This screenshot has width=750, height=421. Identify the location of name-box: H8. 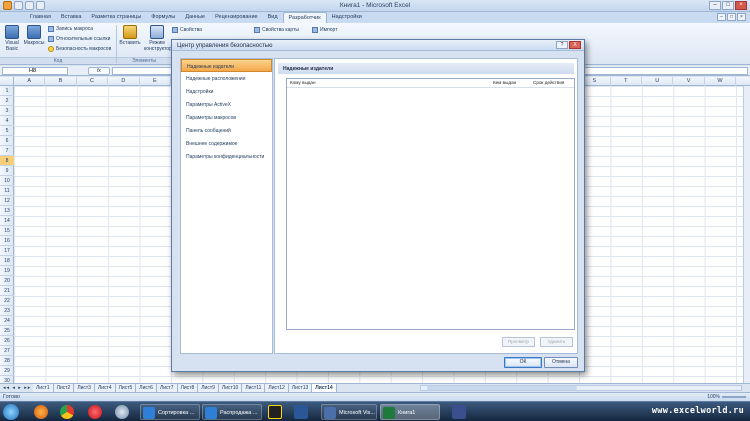
(35, 71).